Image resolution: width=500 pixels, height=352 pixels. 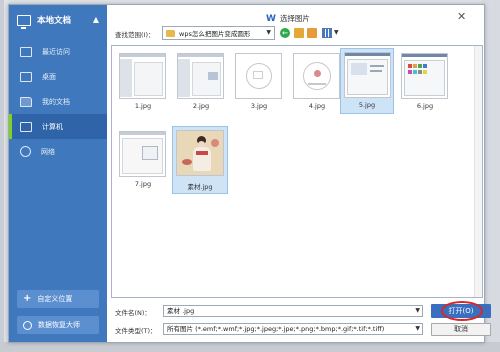 I want to click on file-item: 1.jpg, so click(x=143, y=83).